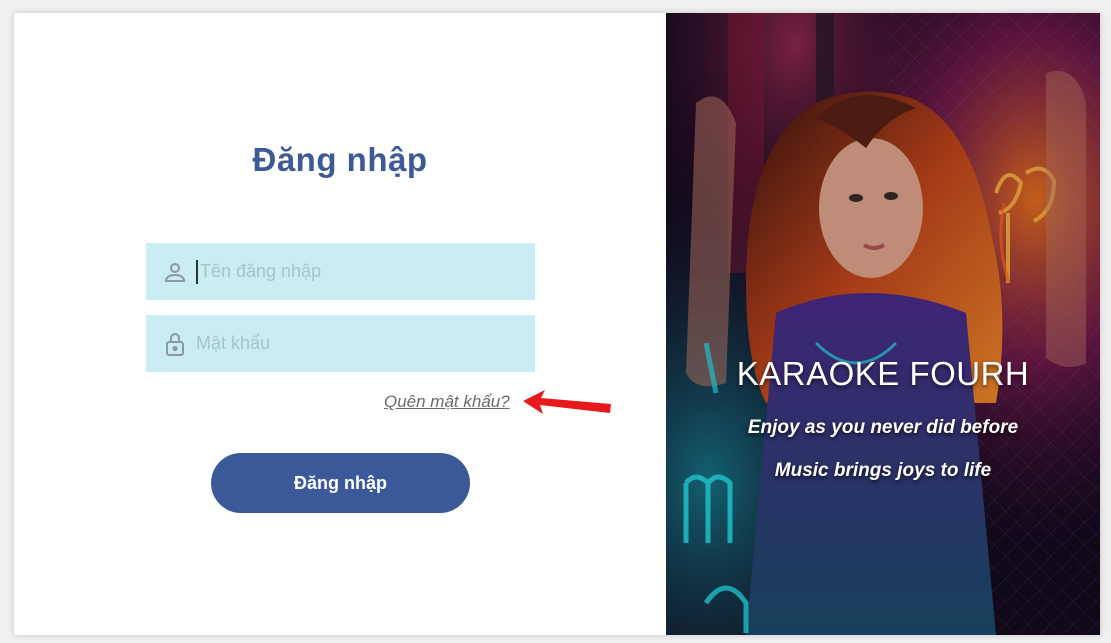 The height and width of the screenshot is (643, 1111). What do you see at coordinates (883, 427) in the screenshot?
I see `tagline-primary: Enjoy as you never did before` at bounding box center [883, 427].